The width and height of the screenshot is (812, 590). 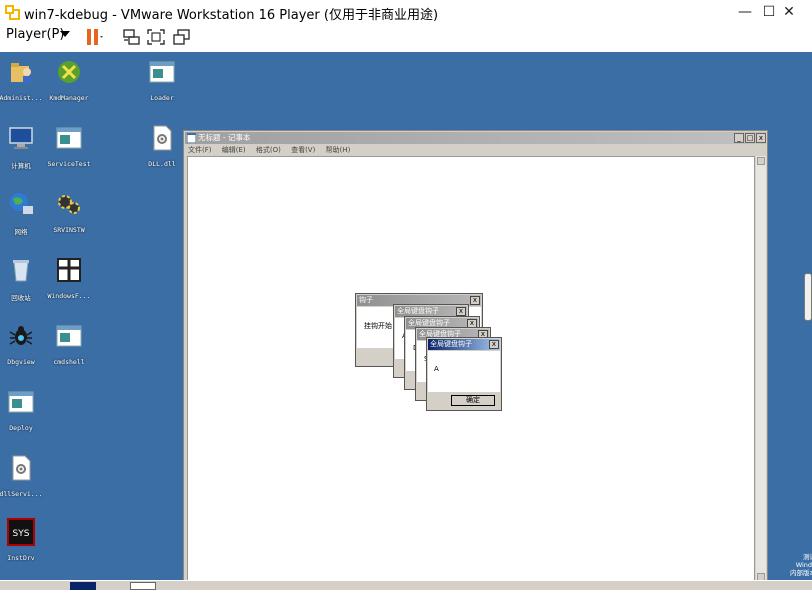 I want to click on svg-text: SYS, so click(x=21, y=534).